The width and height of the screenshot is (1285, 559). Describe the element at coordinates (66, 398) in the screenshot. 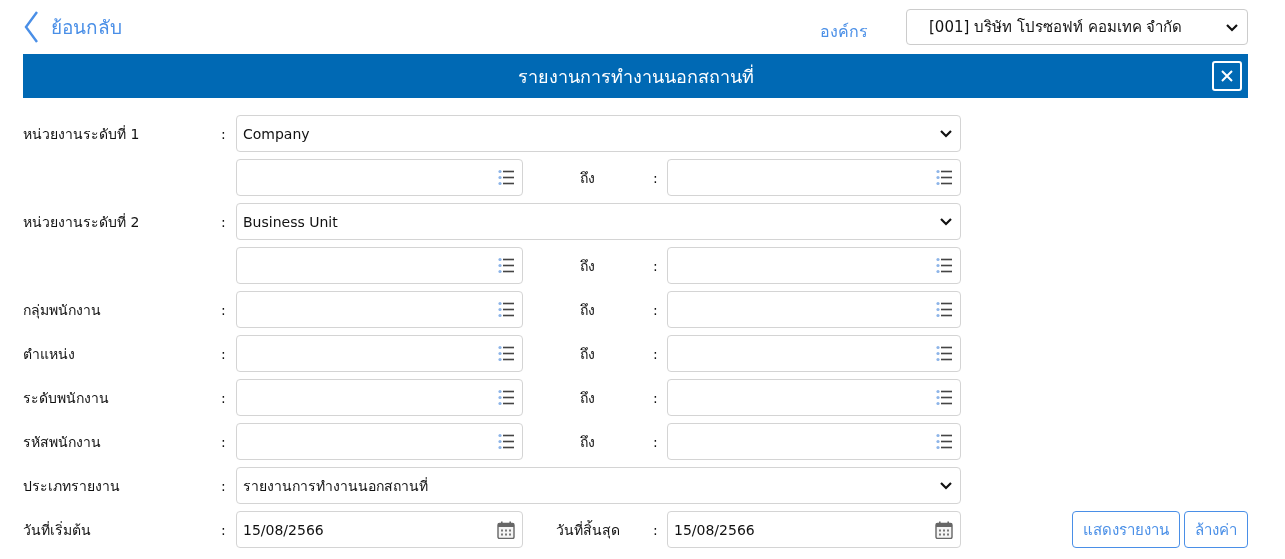

I see `field-label: ระดับพนักงาน` at that location.